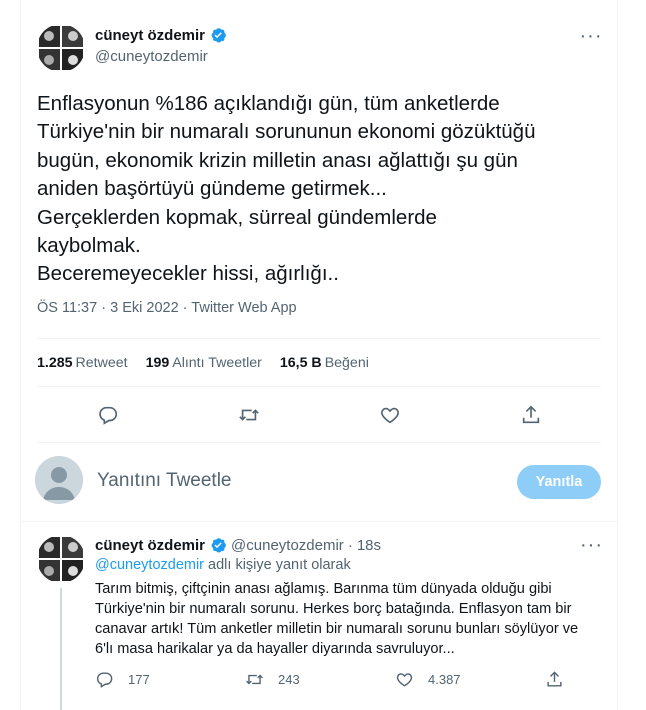 The width and height of the screenshot is (646, 710). I want to click on replying-to: @cuneytozdemir adlı kişiye yanıt olarak, so click(223, 565).